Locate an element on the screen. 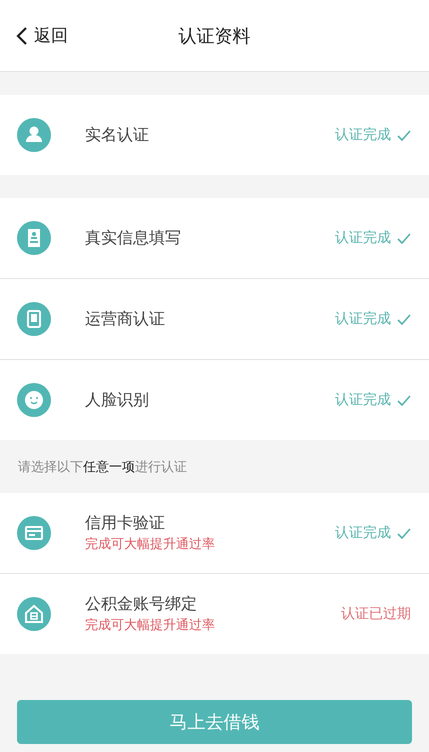 The image size is (429, 752). card-icon is located at coordinates (34, 533).